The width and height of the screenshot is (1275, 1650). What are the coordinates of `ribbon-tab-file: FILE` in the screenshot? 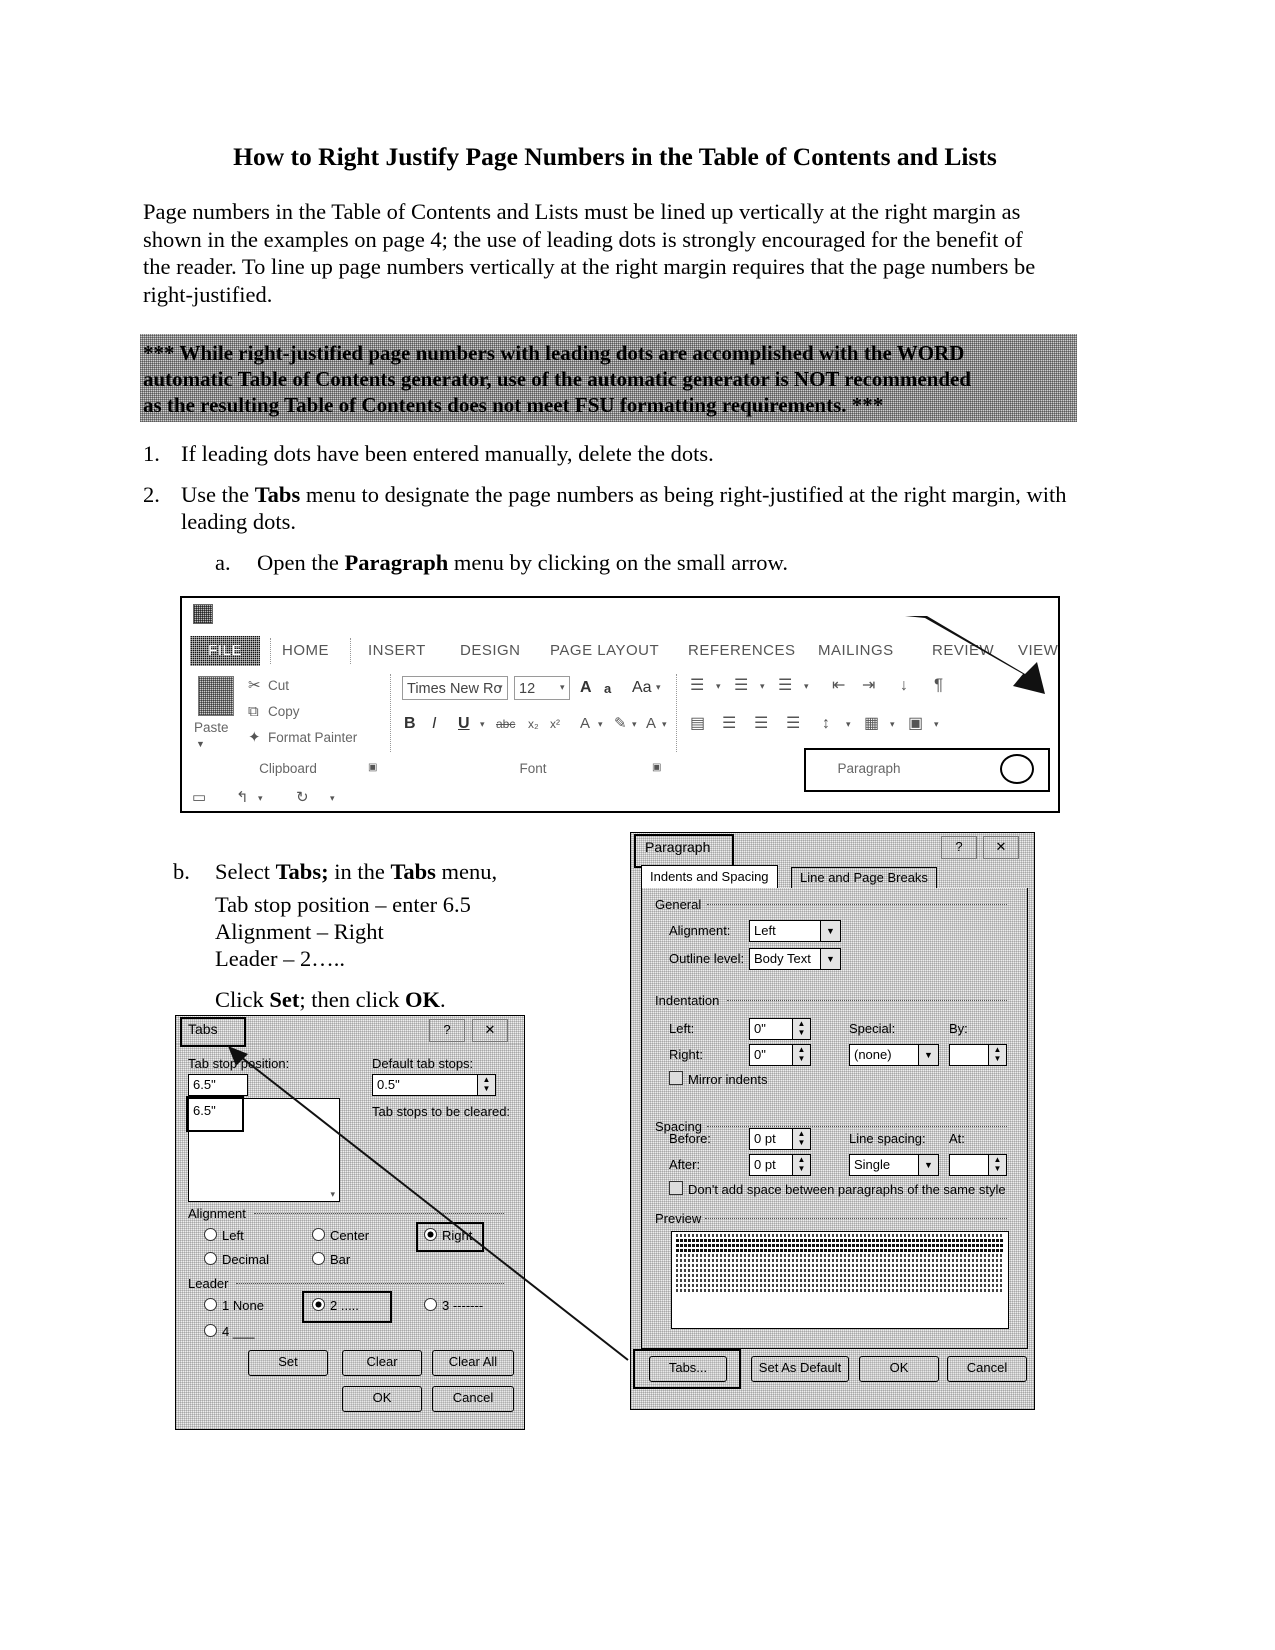 It's located at (225, 651).